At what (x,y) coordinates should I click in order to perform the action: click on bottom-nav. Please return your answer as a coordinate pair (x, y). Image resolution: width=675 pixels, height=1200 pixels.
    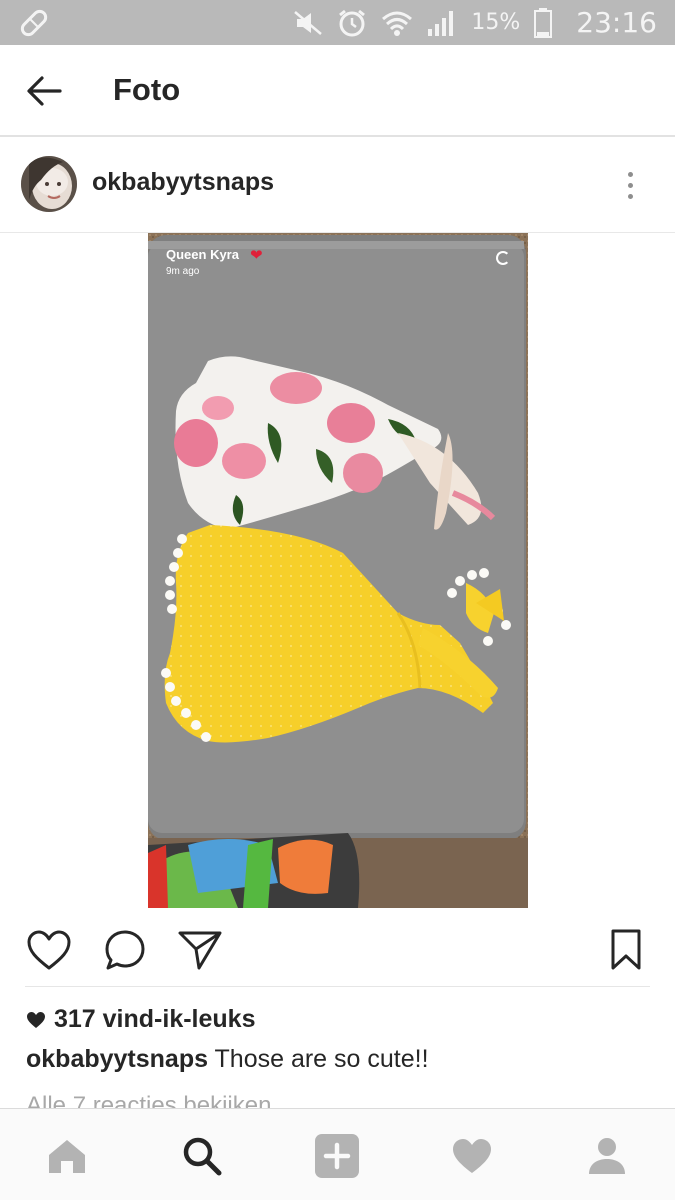
    Looking at the image, I should click on (337, 1154).